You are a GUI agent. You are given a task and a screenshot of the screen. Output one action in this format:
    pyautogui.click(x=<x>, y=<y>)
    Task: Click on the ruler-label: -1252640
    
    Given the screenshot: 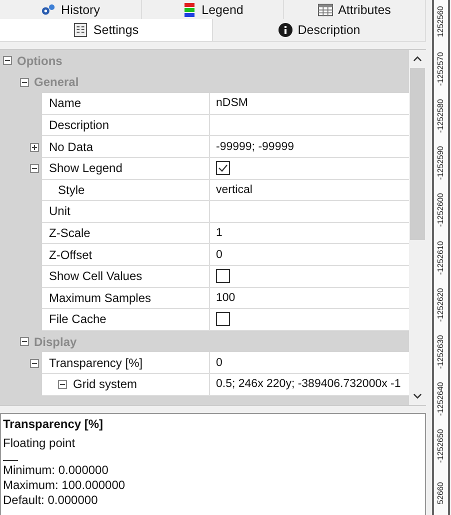 What is the action you would take?
    pyautogui.click(x=441, y=399)
    